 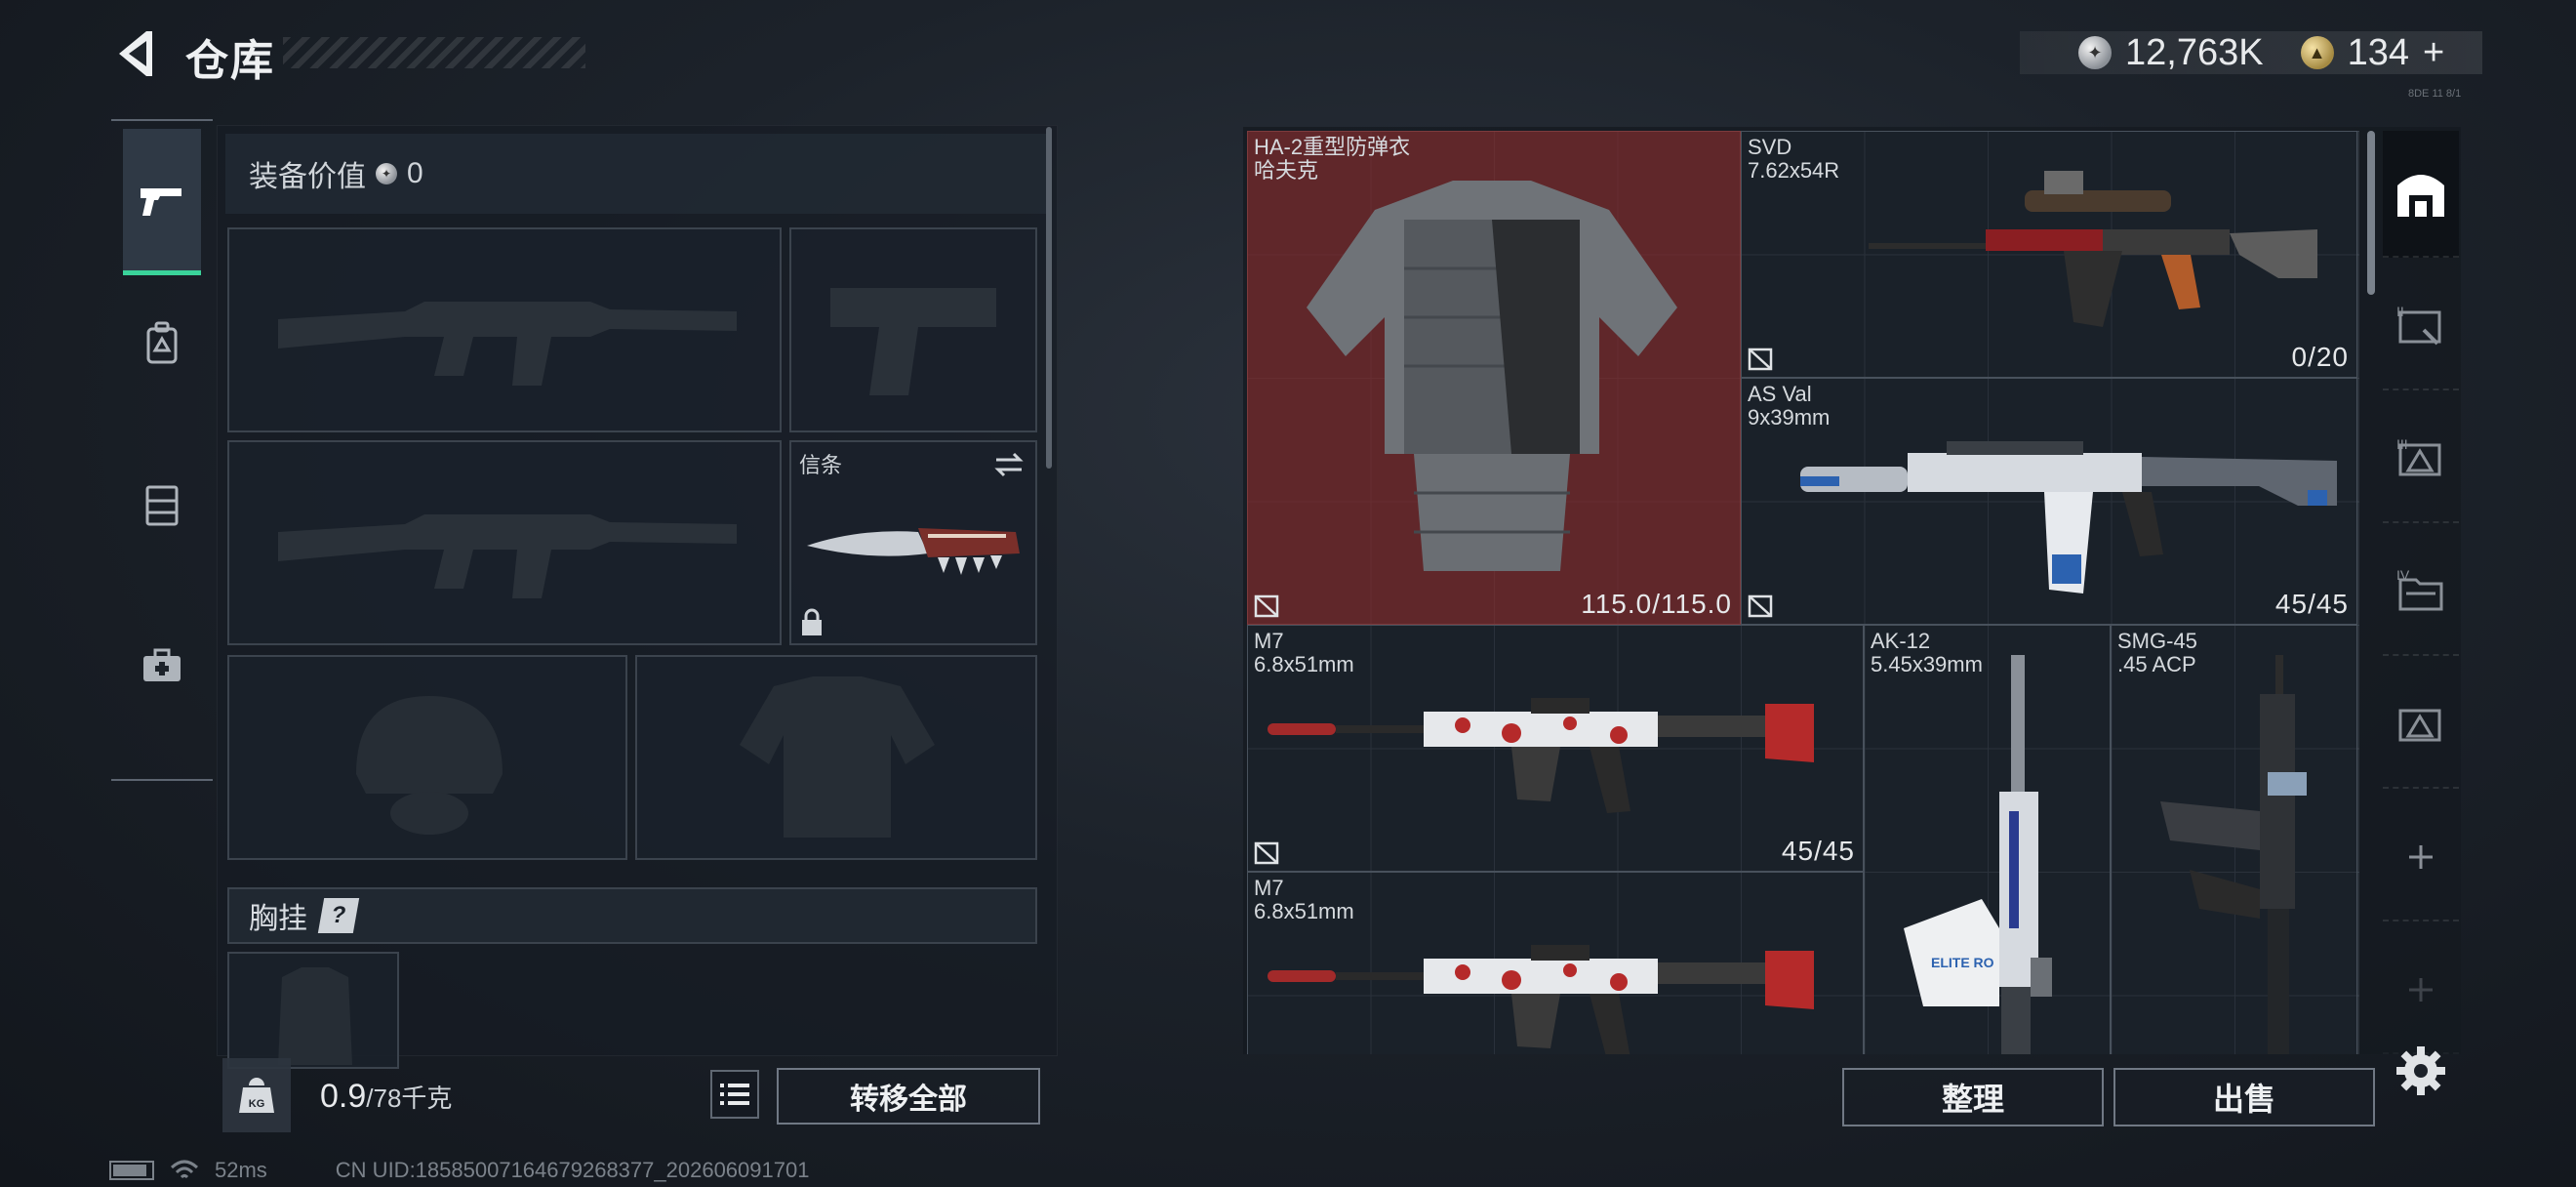 What do you see at coordinates (131, 1170) in the screenshot?
I see `battery-icon` at bounding box center [131, 1170].